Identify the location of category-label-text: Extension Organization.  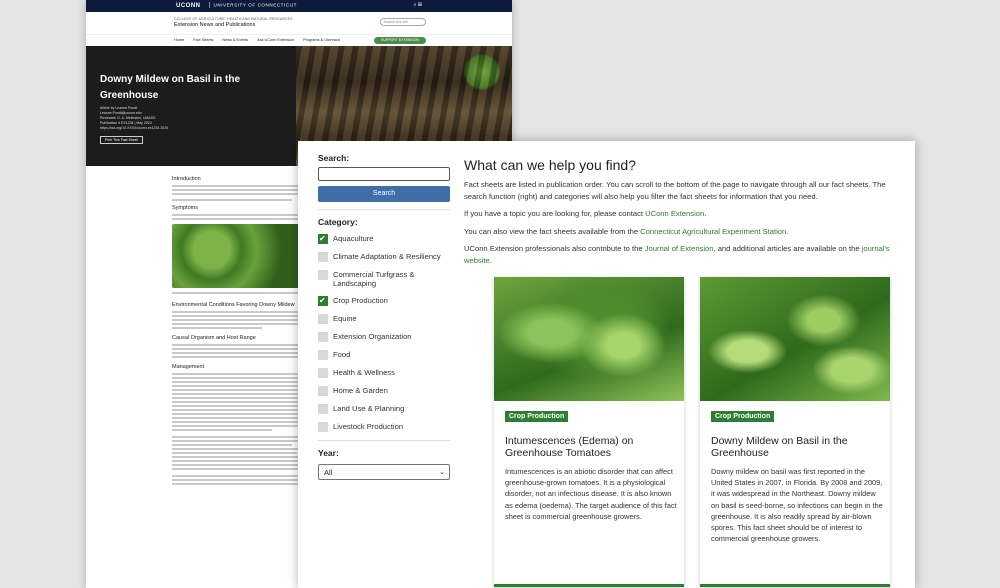
(372, 336).